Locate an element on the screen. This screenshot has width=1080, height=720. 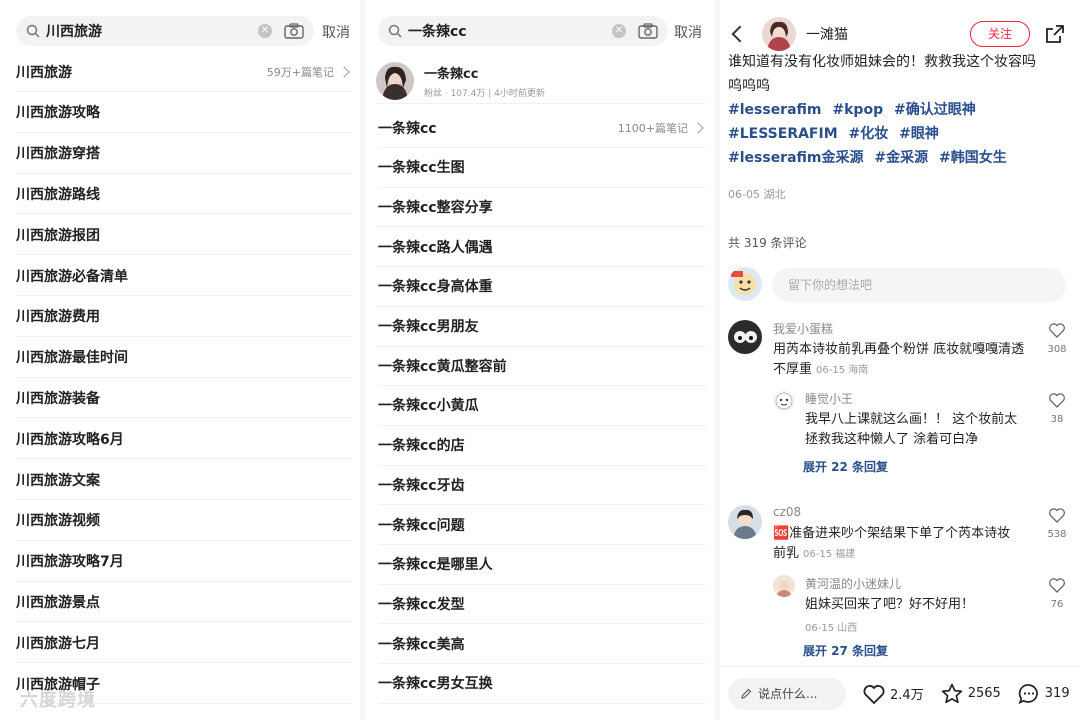
suggestion-item: 一条辣cc路人偶遇 is located at coordinates (542, 247).